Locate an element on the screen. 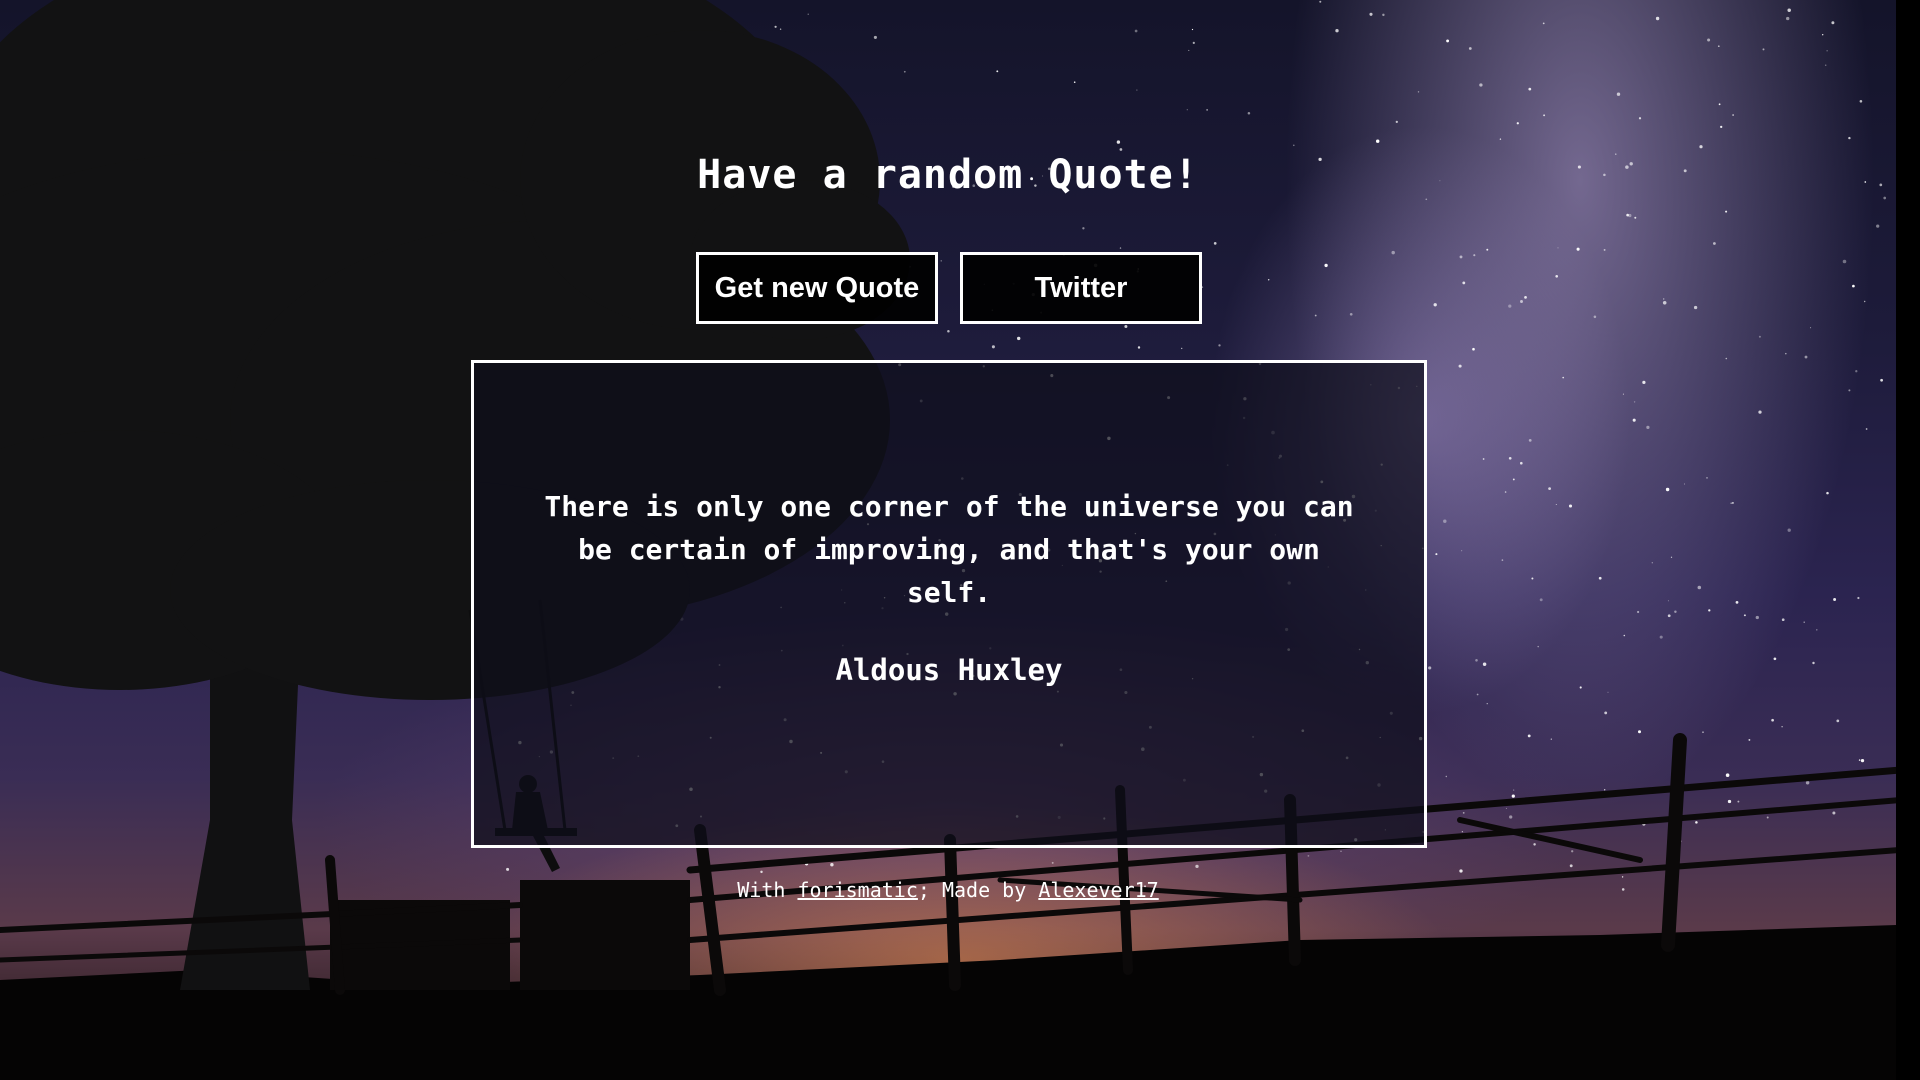 Image resolution: width=1920 pixels, height=1080 pixels. forismatic-link: forismatic is located at coordinates (857, 890).